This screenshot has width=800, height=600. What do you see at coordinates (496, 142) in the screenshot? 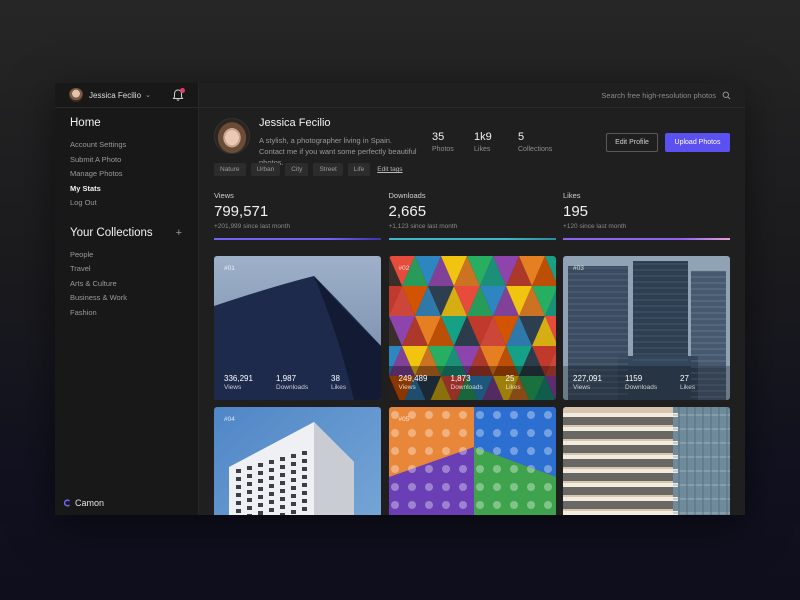
I see `stat-likes: 1k9 Likes` at bounding box center [496, 142].